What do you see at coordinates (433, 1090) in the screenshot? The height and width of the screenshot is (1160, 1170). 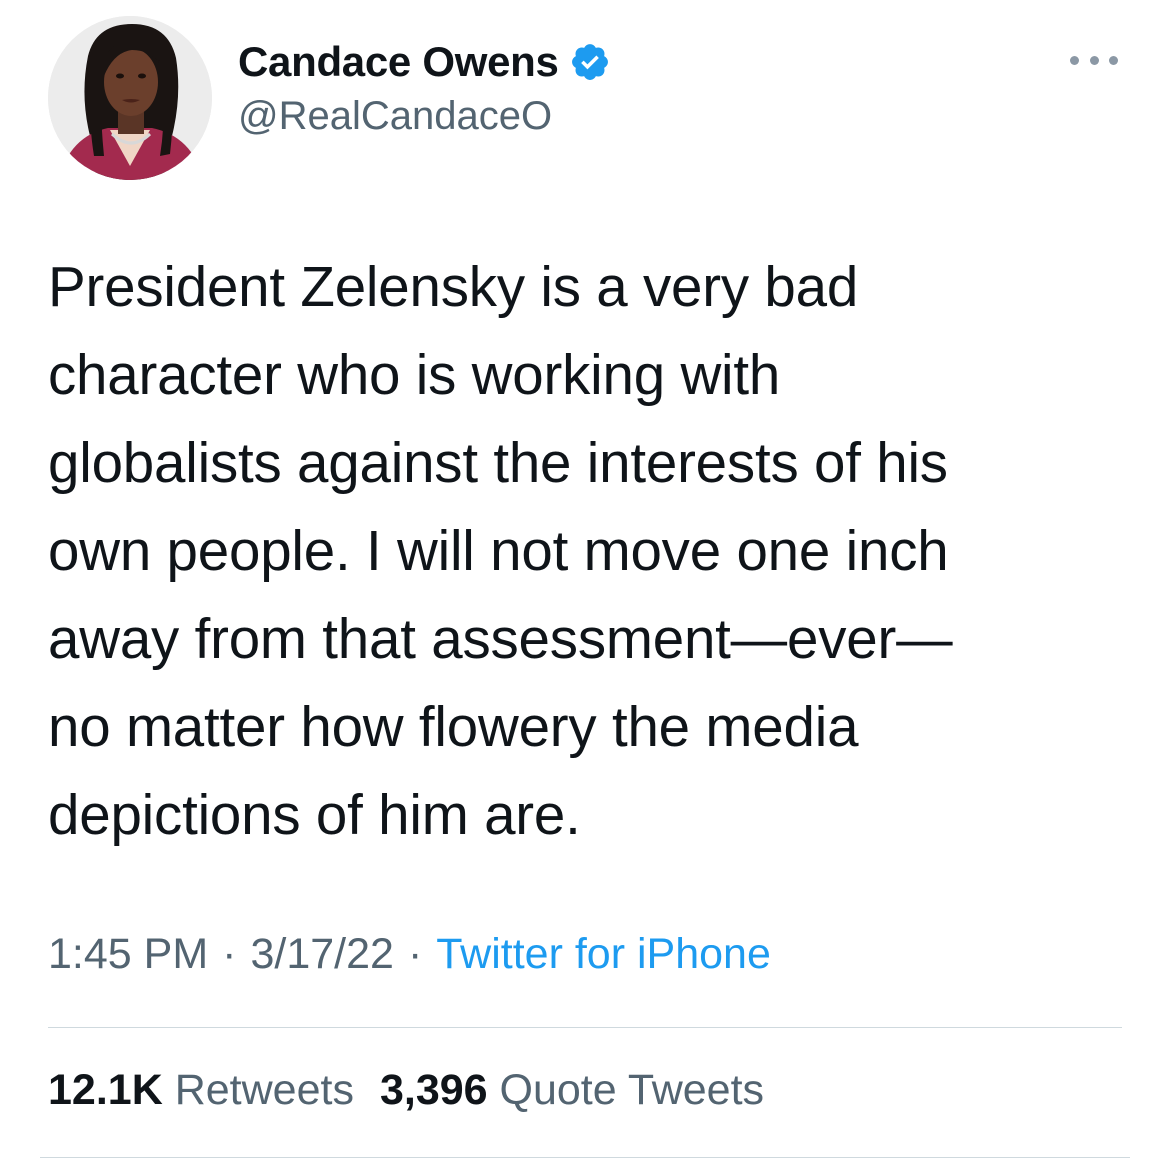 I see `quote-tweets-count: 3,396` at bounding box center [433, 1090].